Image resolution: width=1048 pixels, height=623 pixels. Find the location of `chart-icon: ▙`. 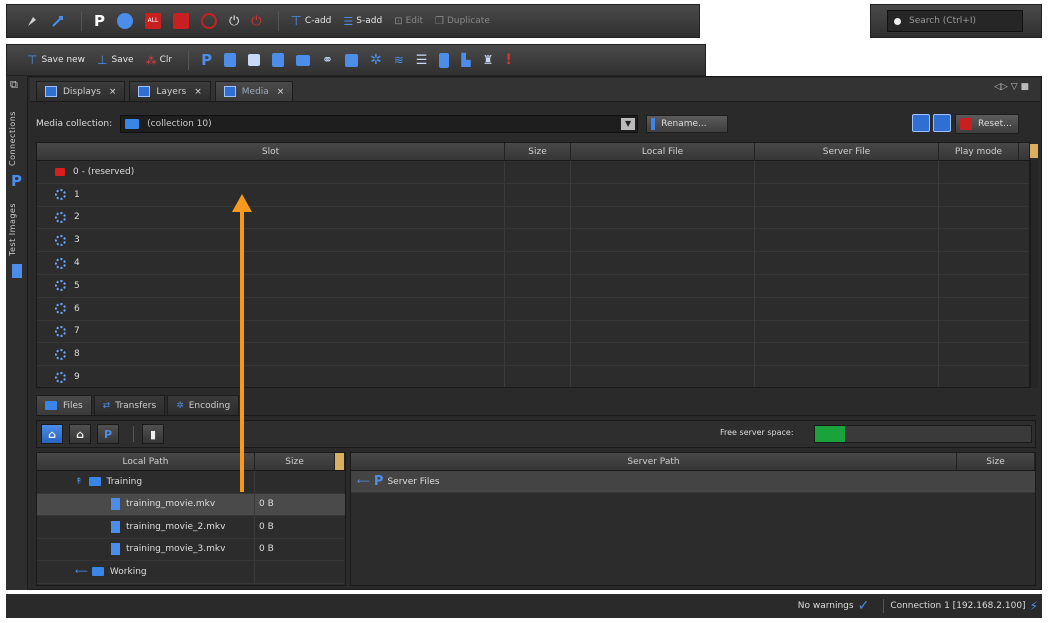

chart-icon: ▙ is located at coordinates (465, 60).